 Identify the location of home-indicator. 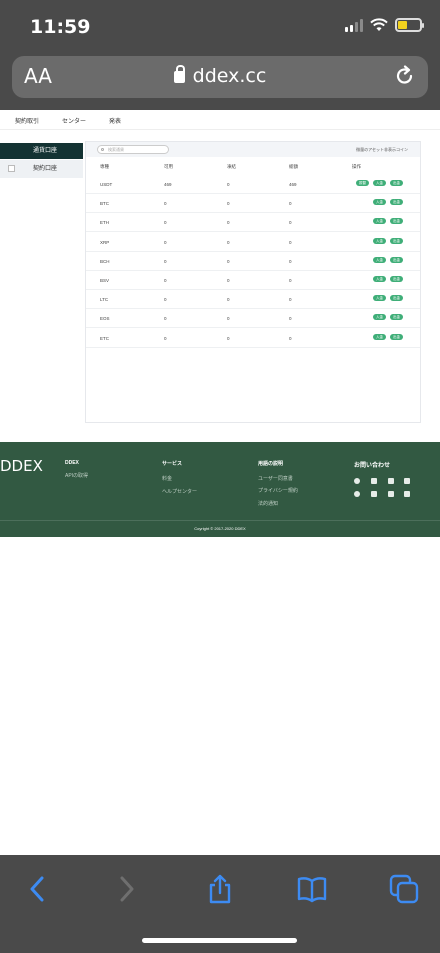
(219, 940).